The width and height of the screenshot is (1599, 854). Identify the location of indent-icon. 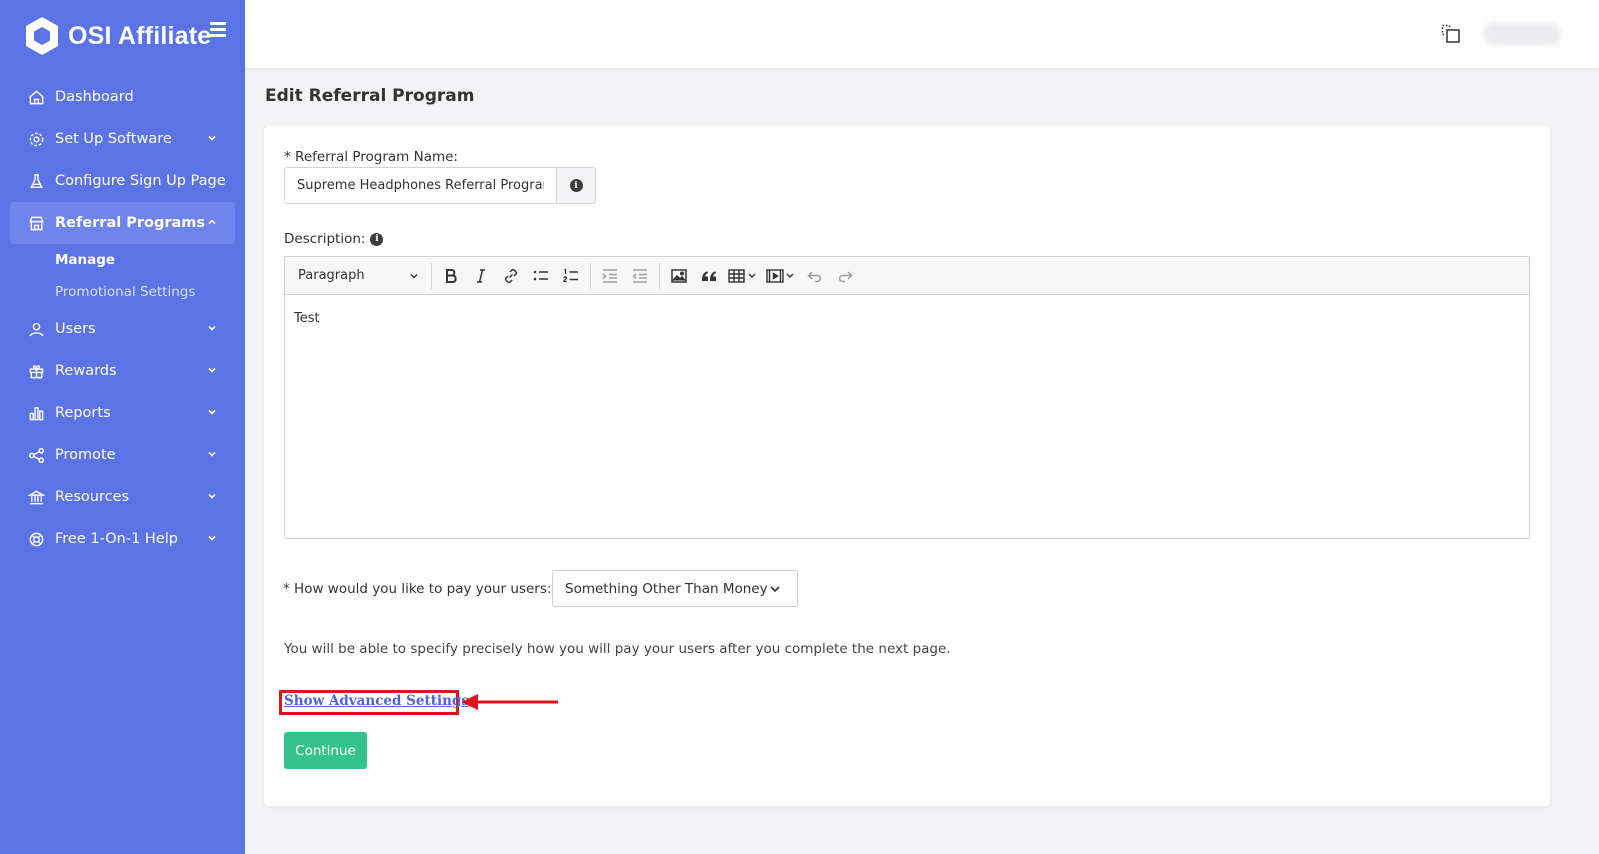
(639, 275).